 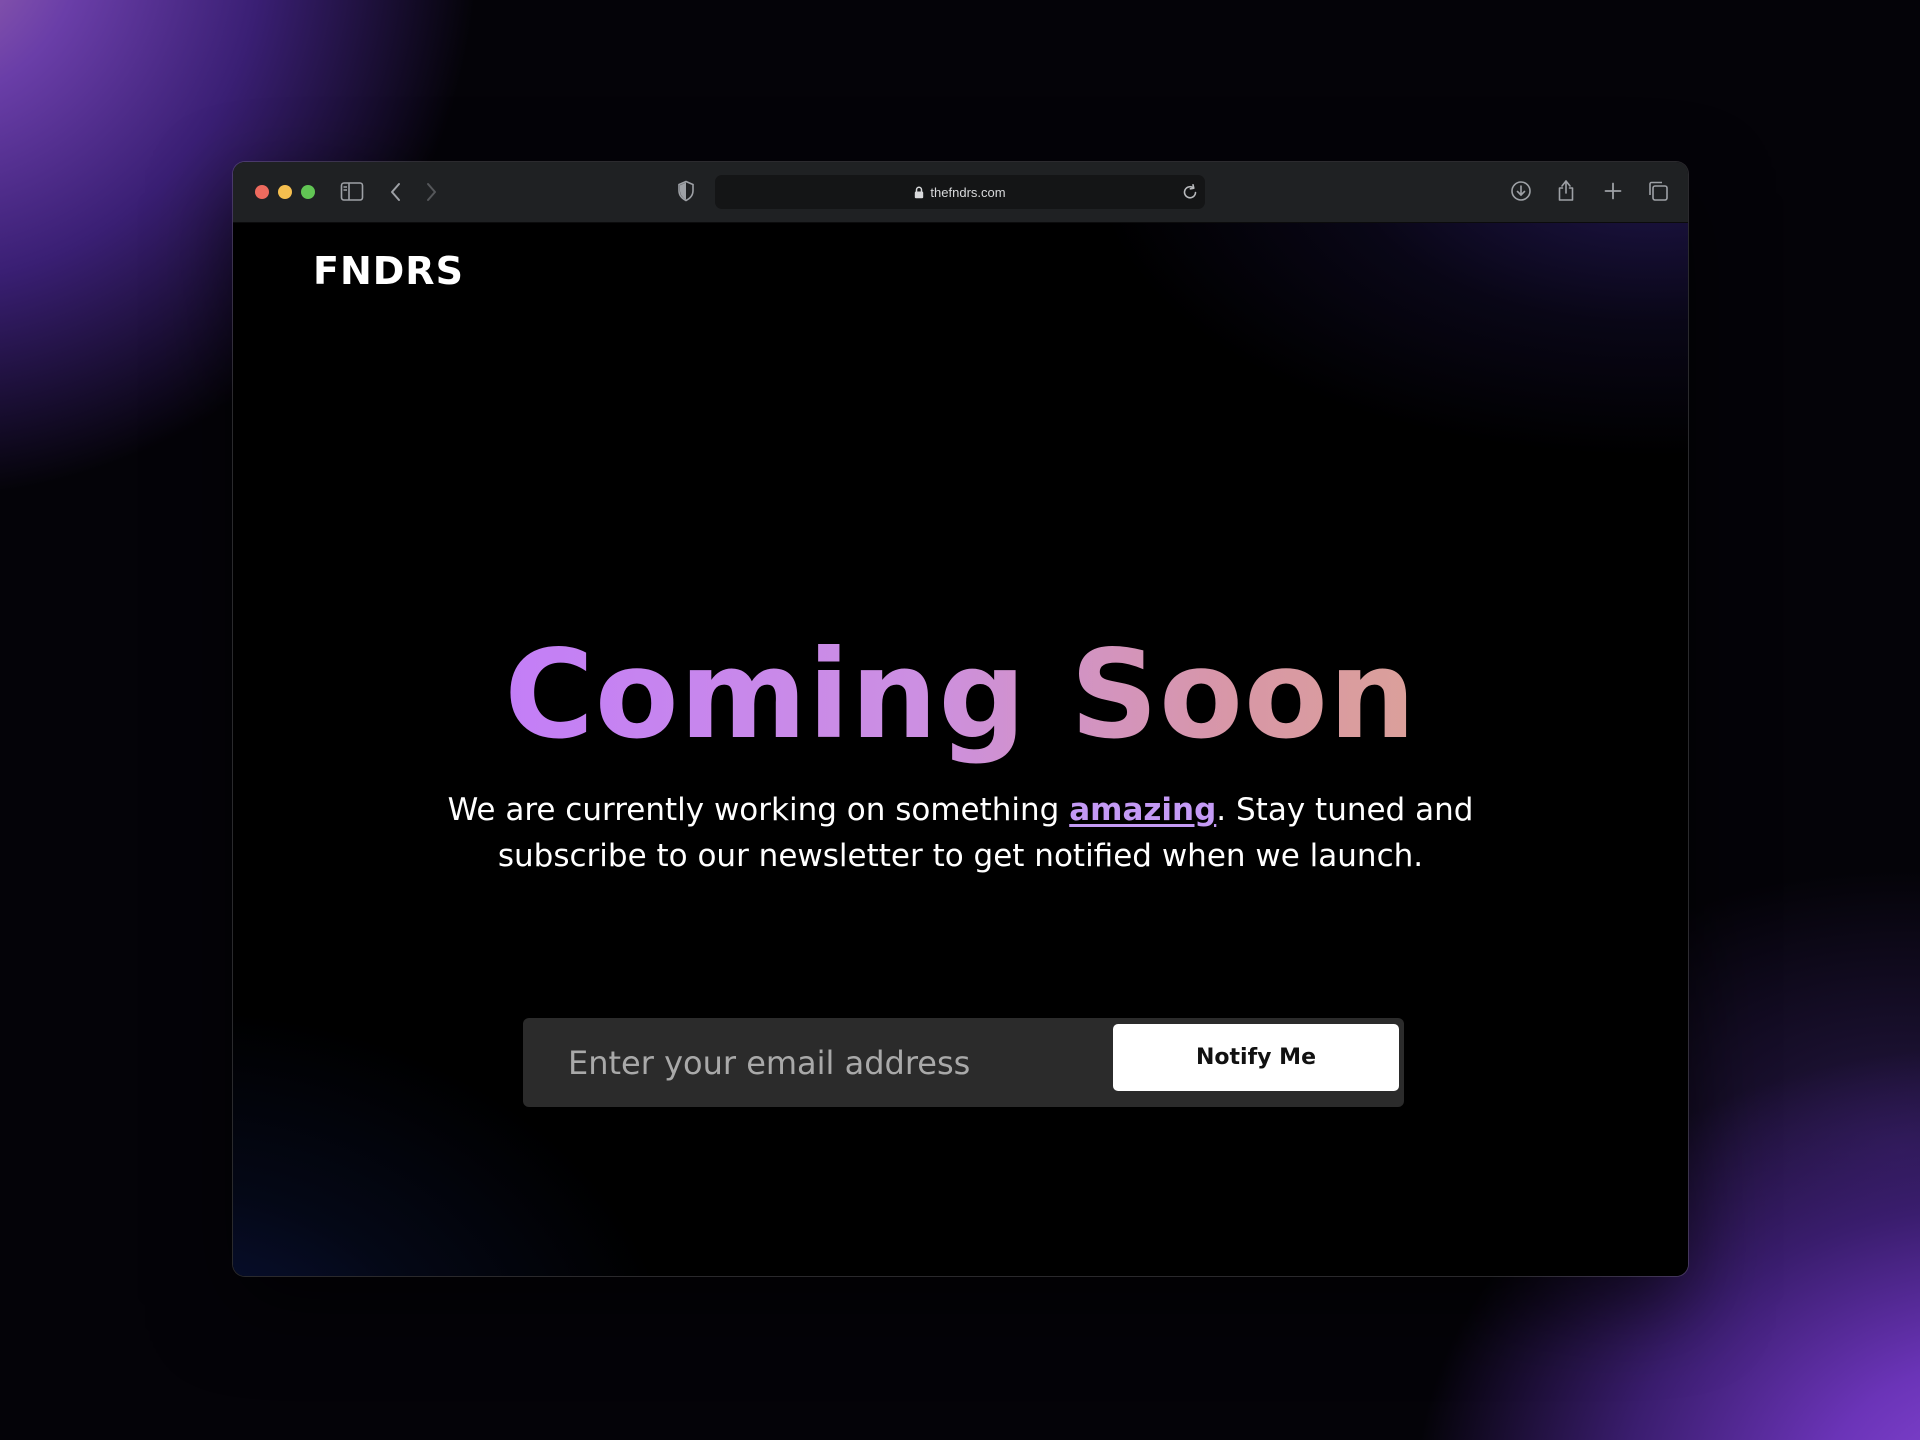 I want to click on headline-text: Coming Soon, so click(x=960, y=695).